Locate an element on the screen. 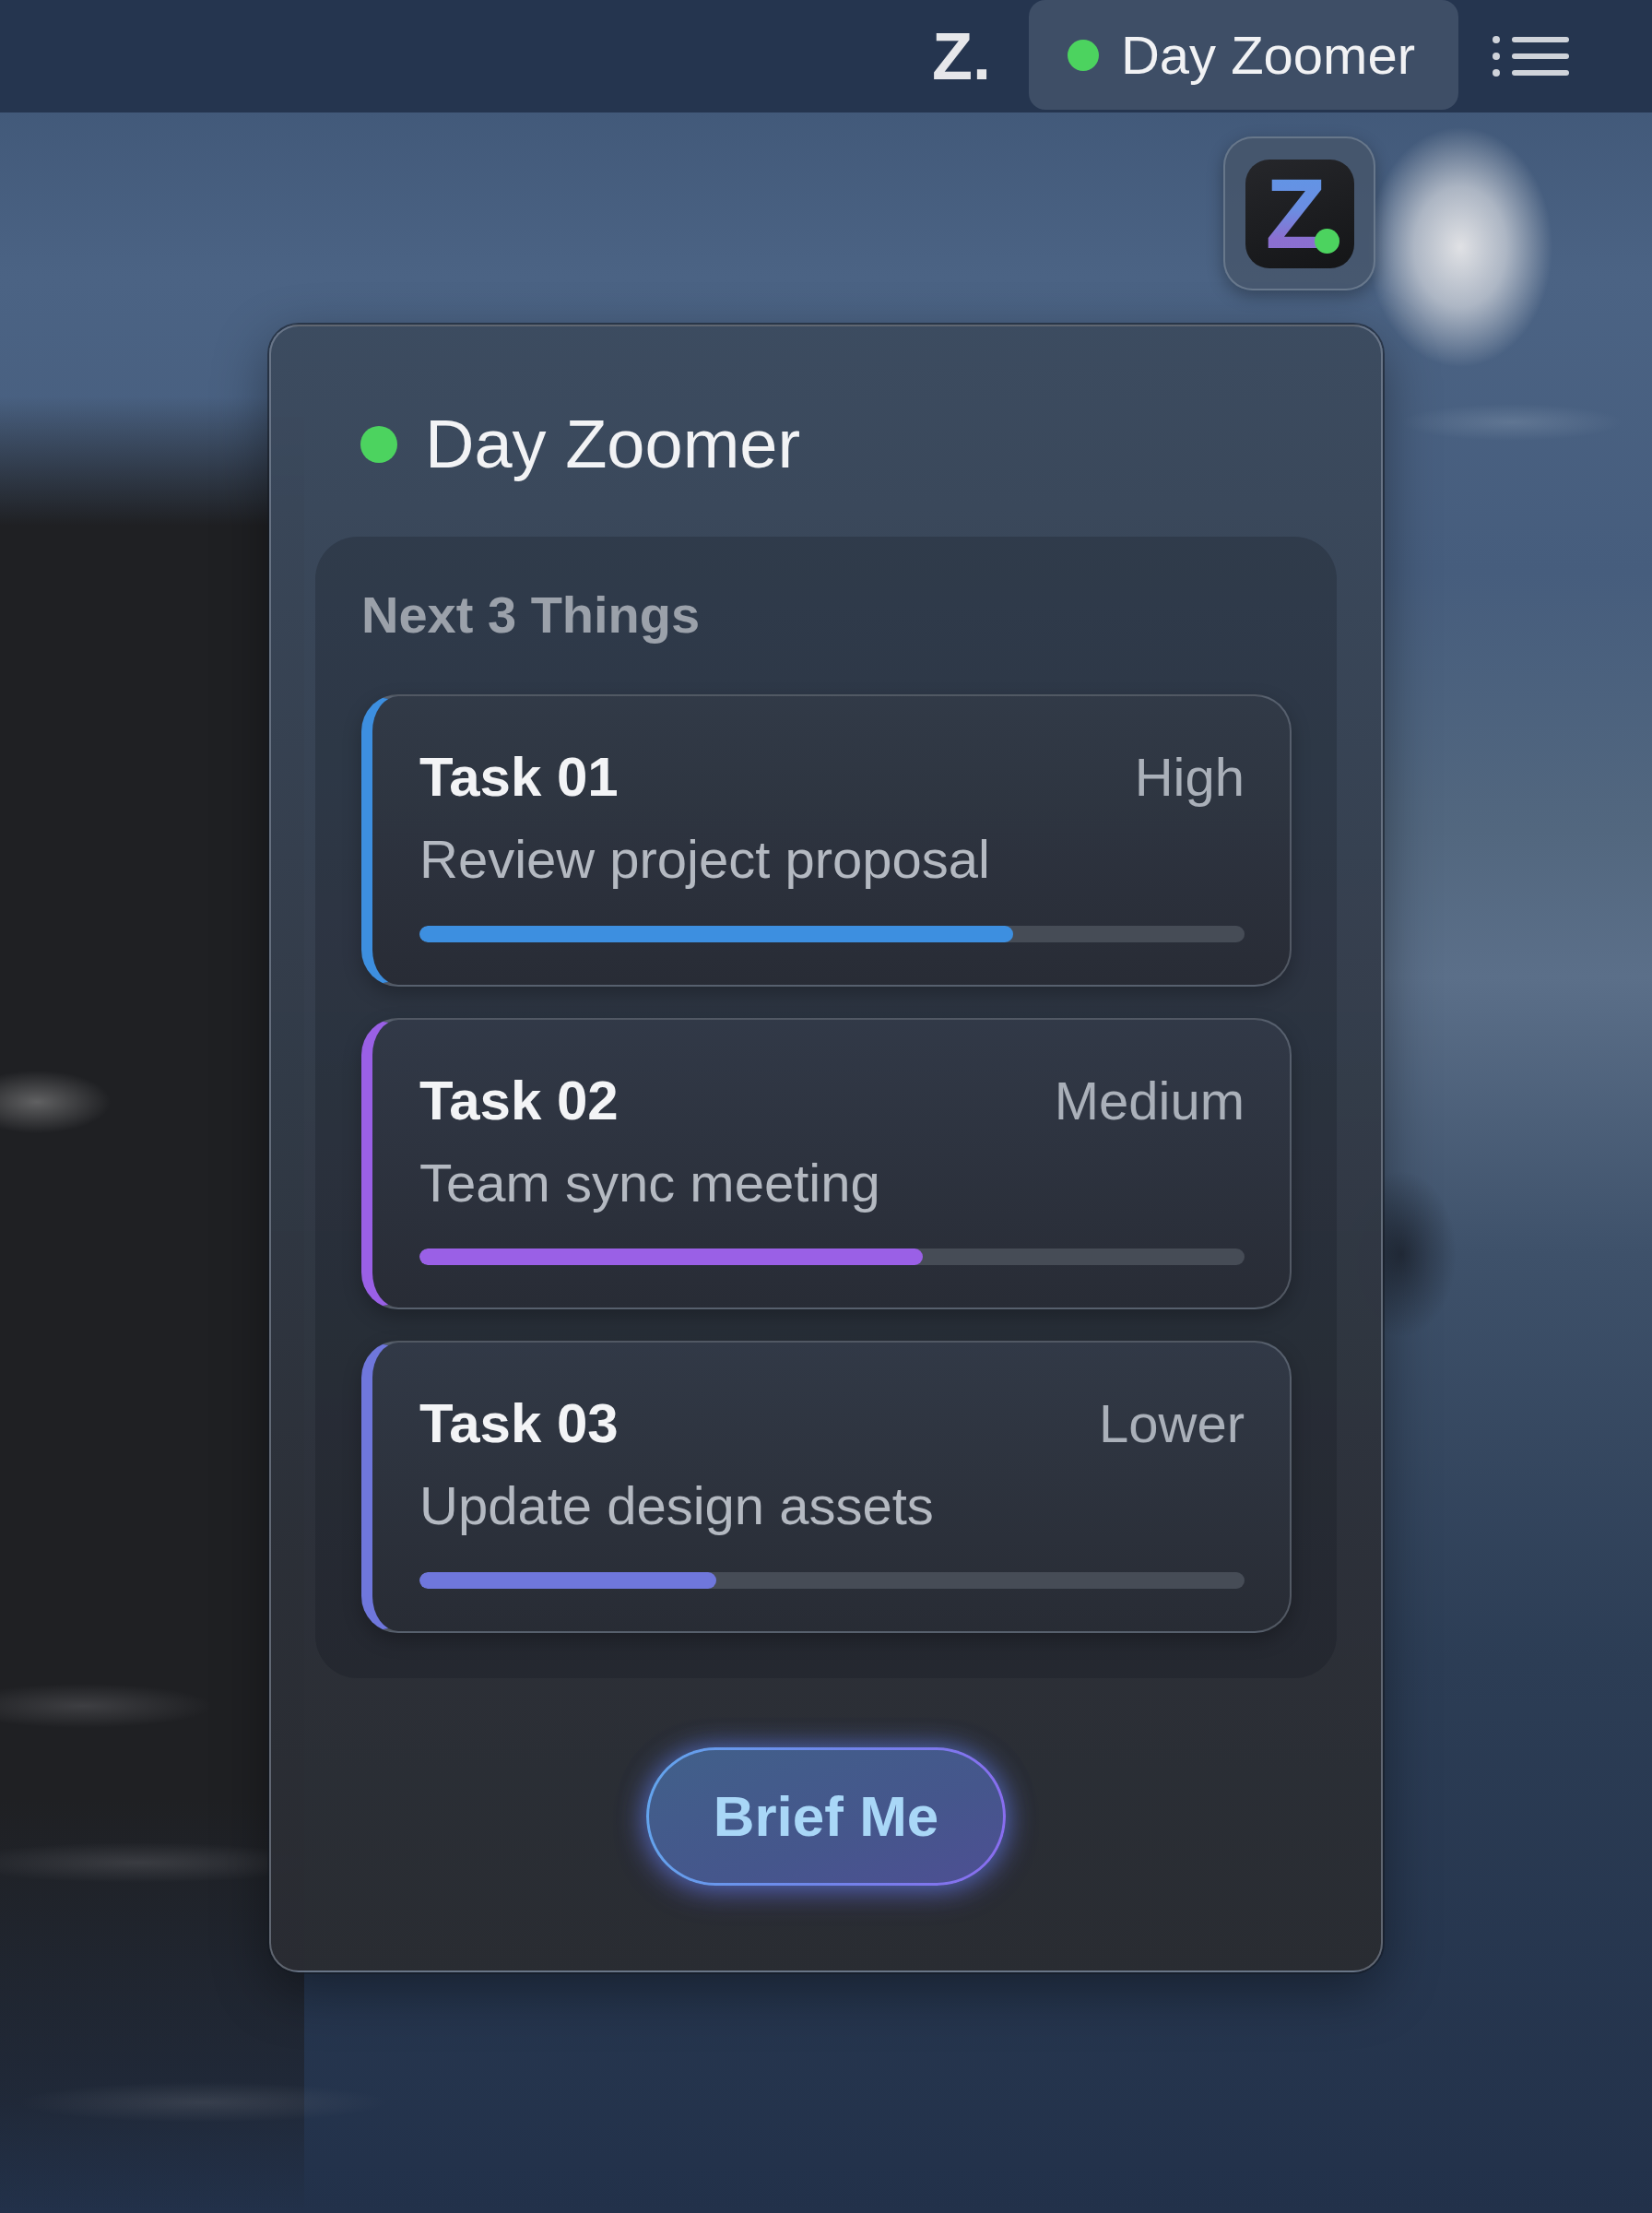  panel-title: Day Zoomer is located at coordinates (613, 444).